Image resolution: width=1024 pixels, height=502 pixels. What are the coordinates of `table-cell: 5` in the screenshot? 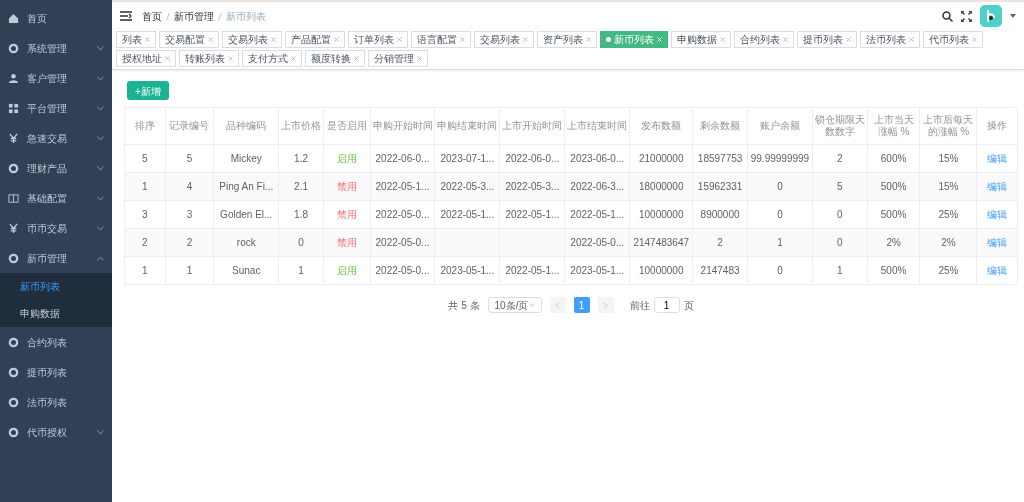 It's located at (189, 158).